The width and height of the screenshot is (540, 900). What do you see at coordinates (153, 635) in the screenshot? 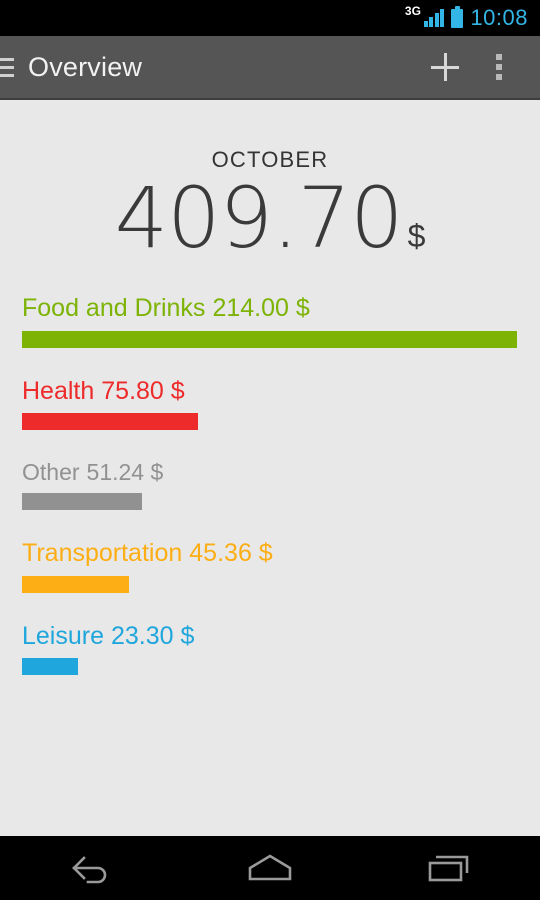
I see `category-amount: 23.30 $` at bounding box center [153, 635].